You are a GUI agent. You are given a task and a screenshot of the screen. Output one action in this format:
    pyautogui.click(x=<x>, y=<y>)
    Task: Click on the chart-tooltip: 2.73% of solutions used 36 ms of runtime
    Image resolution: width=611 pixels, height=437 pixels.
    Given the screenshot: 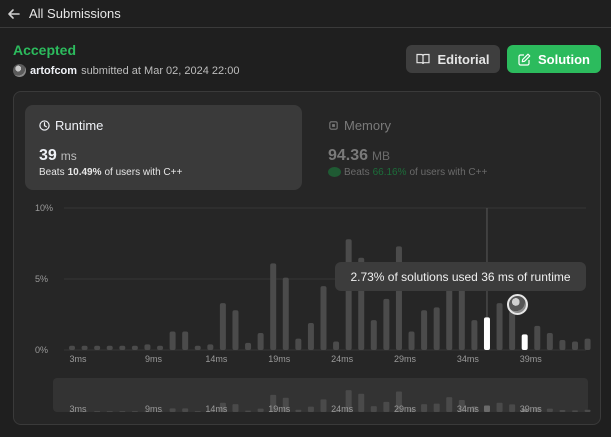 What is the action you would take?
    pyautogui.click(x=460, y=276)
    